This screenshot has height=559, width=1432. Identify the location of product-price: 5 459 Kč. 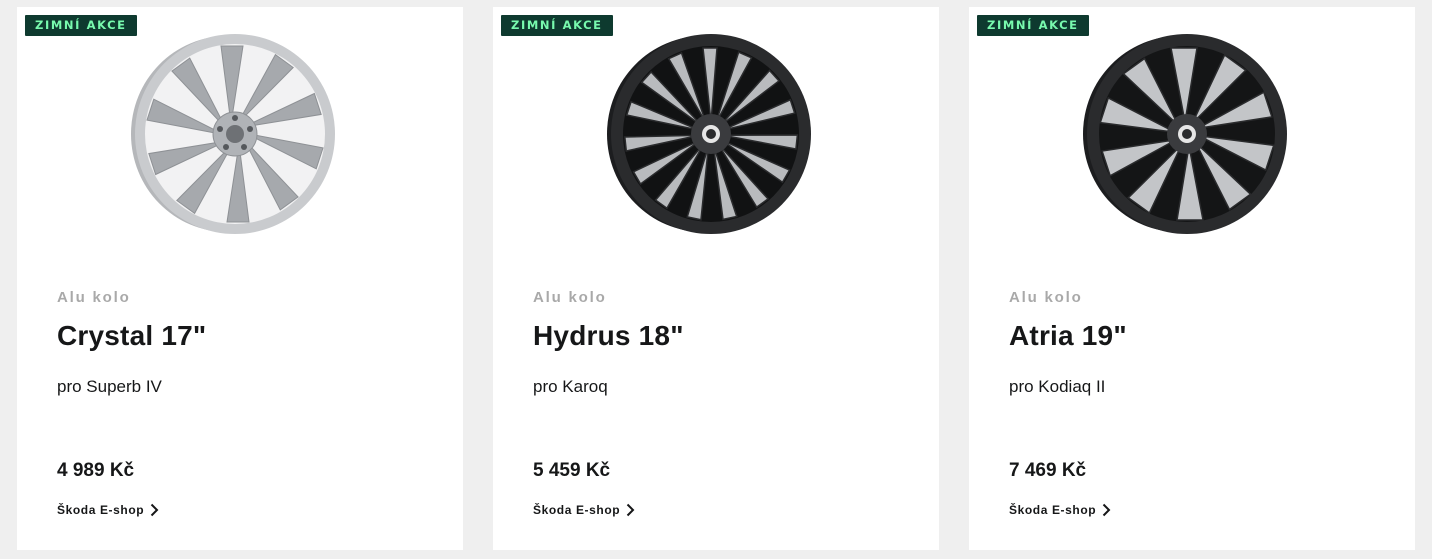
(572, 470).